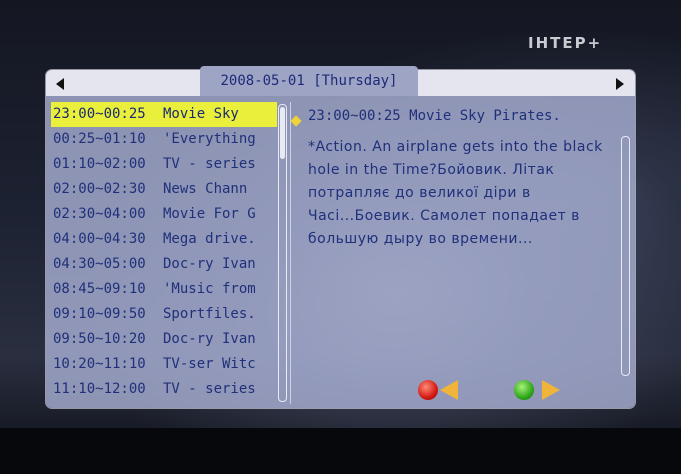 This screenshot has height=474, width=681. Describe the element at coordinates (449, 390) in the screenshot. I see `prev-page-arrow-icon` at that location.